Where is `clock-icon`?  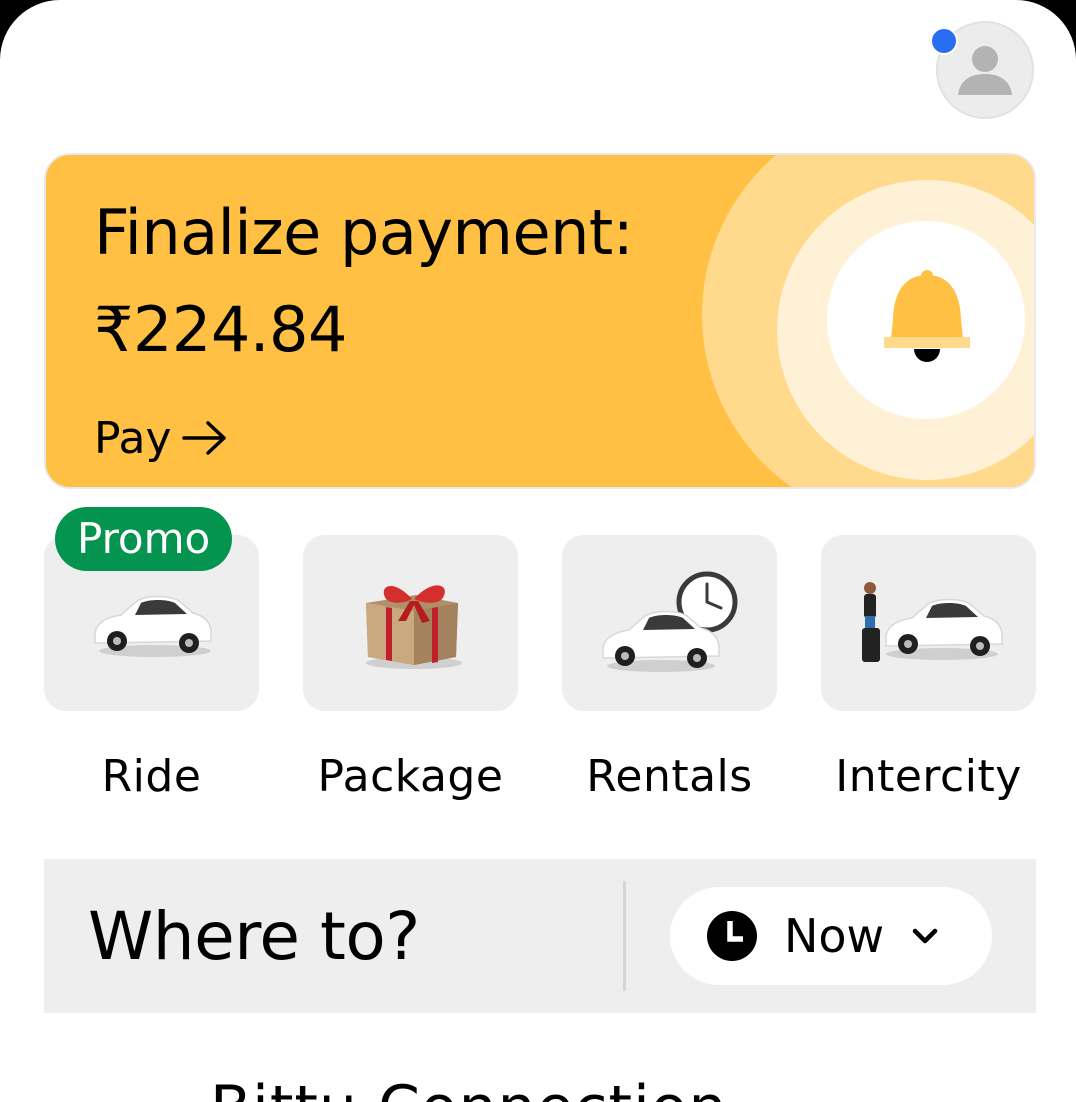
clock-icon is located at coordinates (732, 936).